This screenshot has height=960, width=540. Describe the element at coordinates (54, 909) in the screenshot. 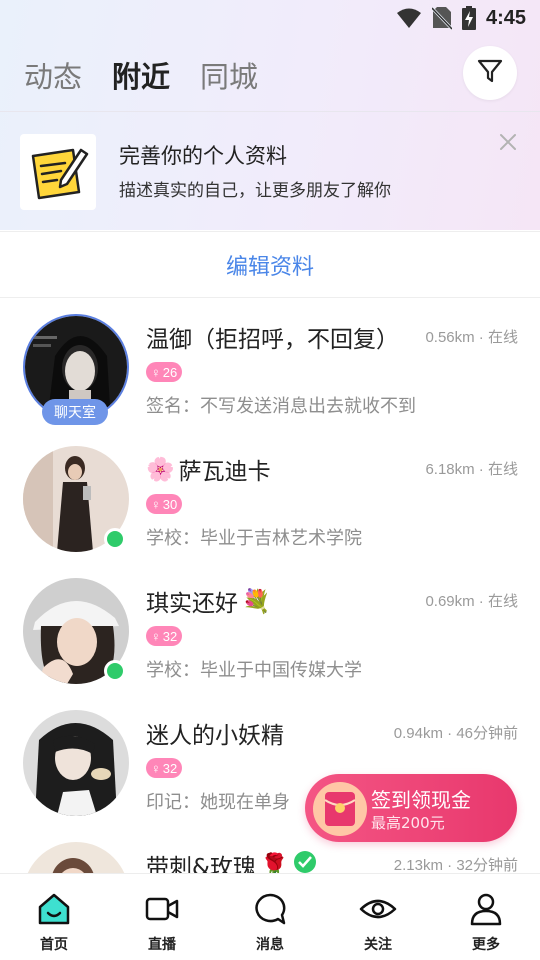

I see `home-icon` at that location.